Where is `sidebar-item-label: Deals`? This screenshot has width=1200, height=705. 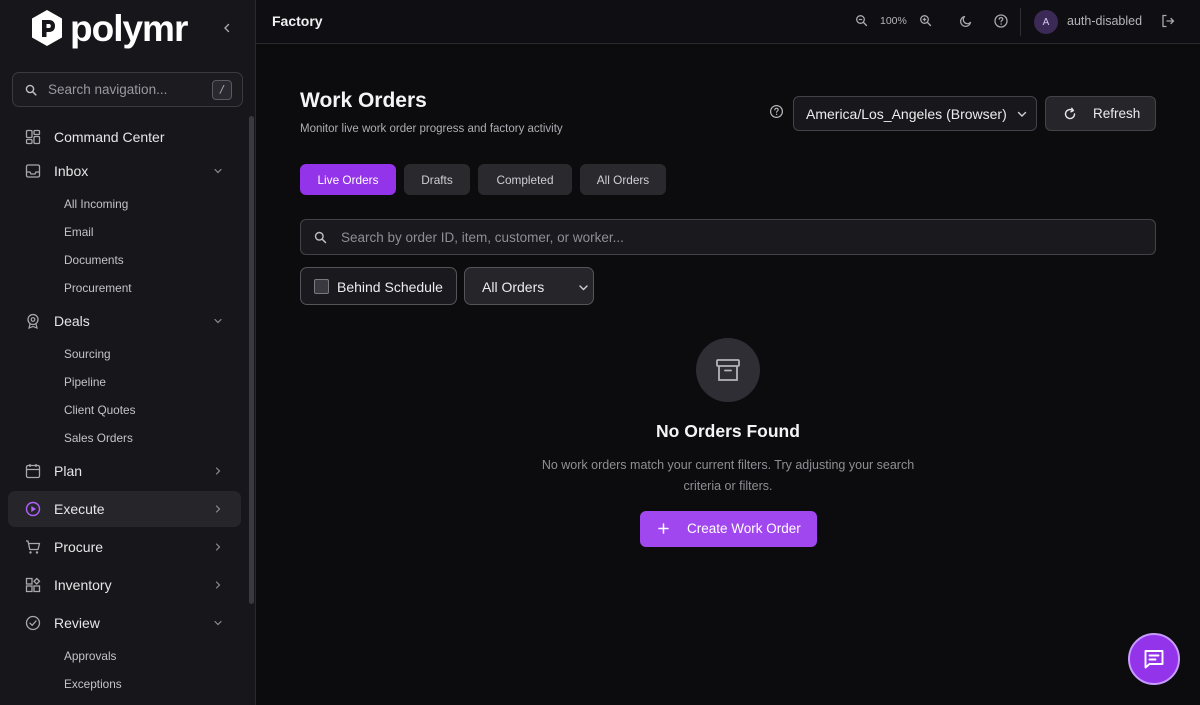
sidebar-item-label: Deals is located at coordinates (72, 321).